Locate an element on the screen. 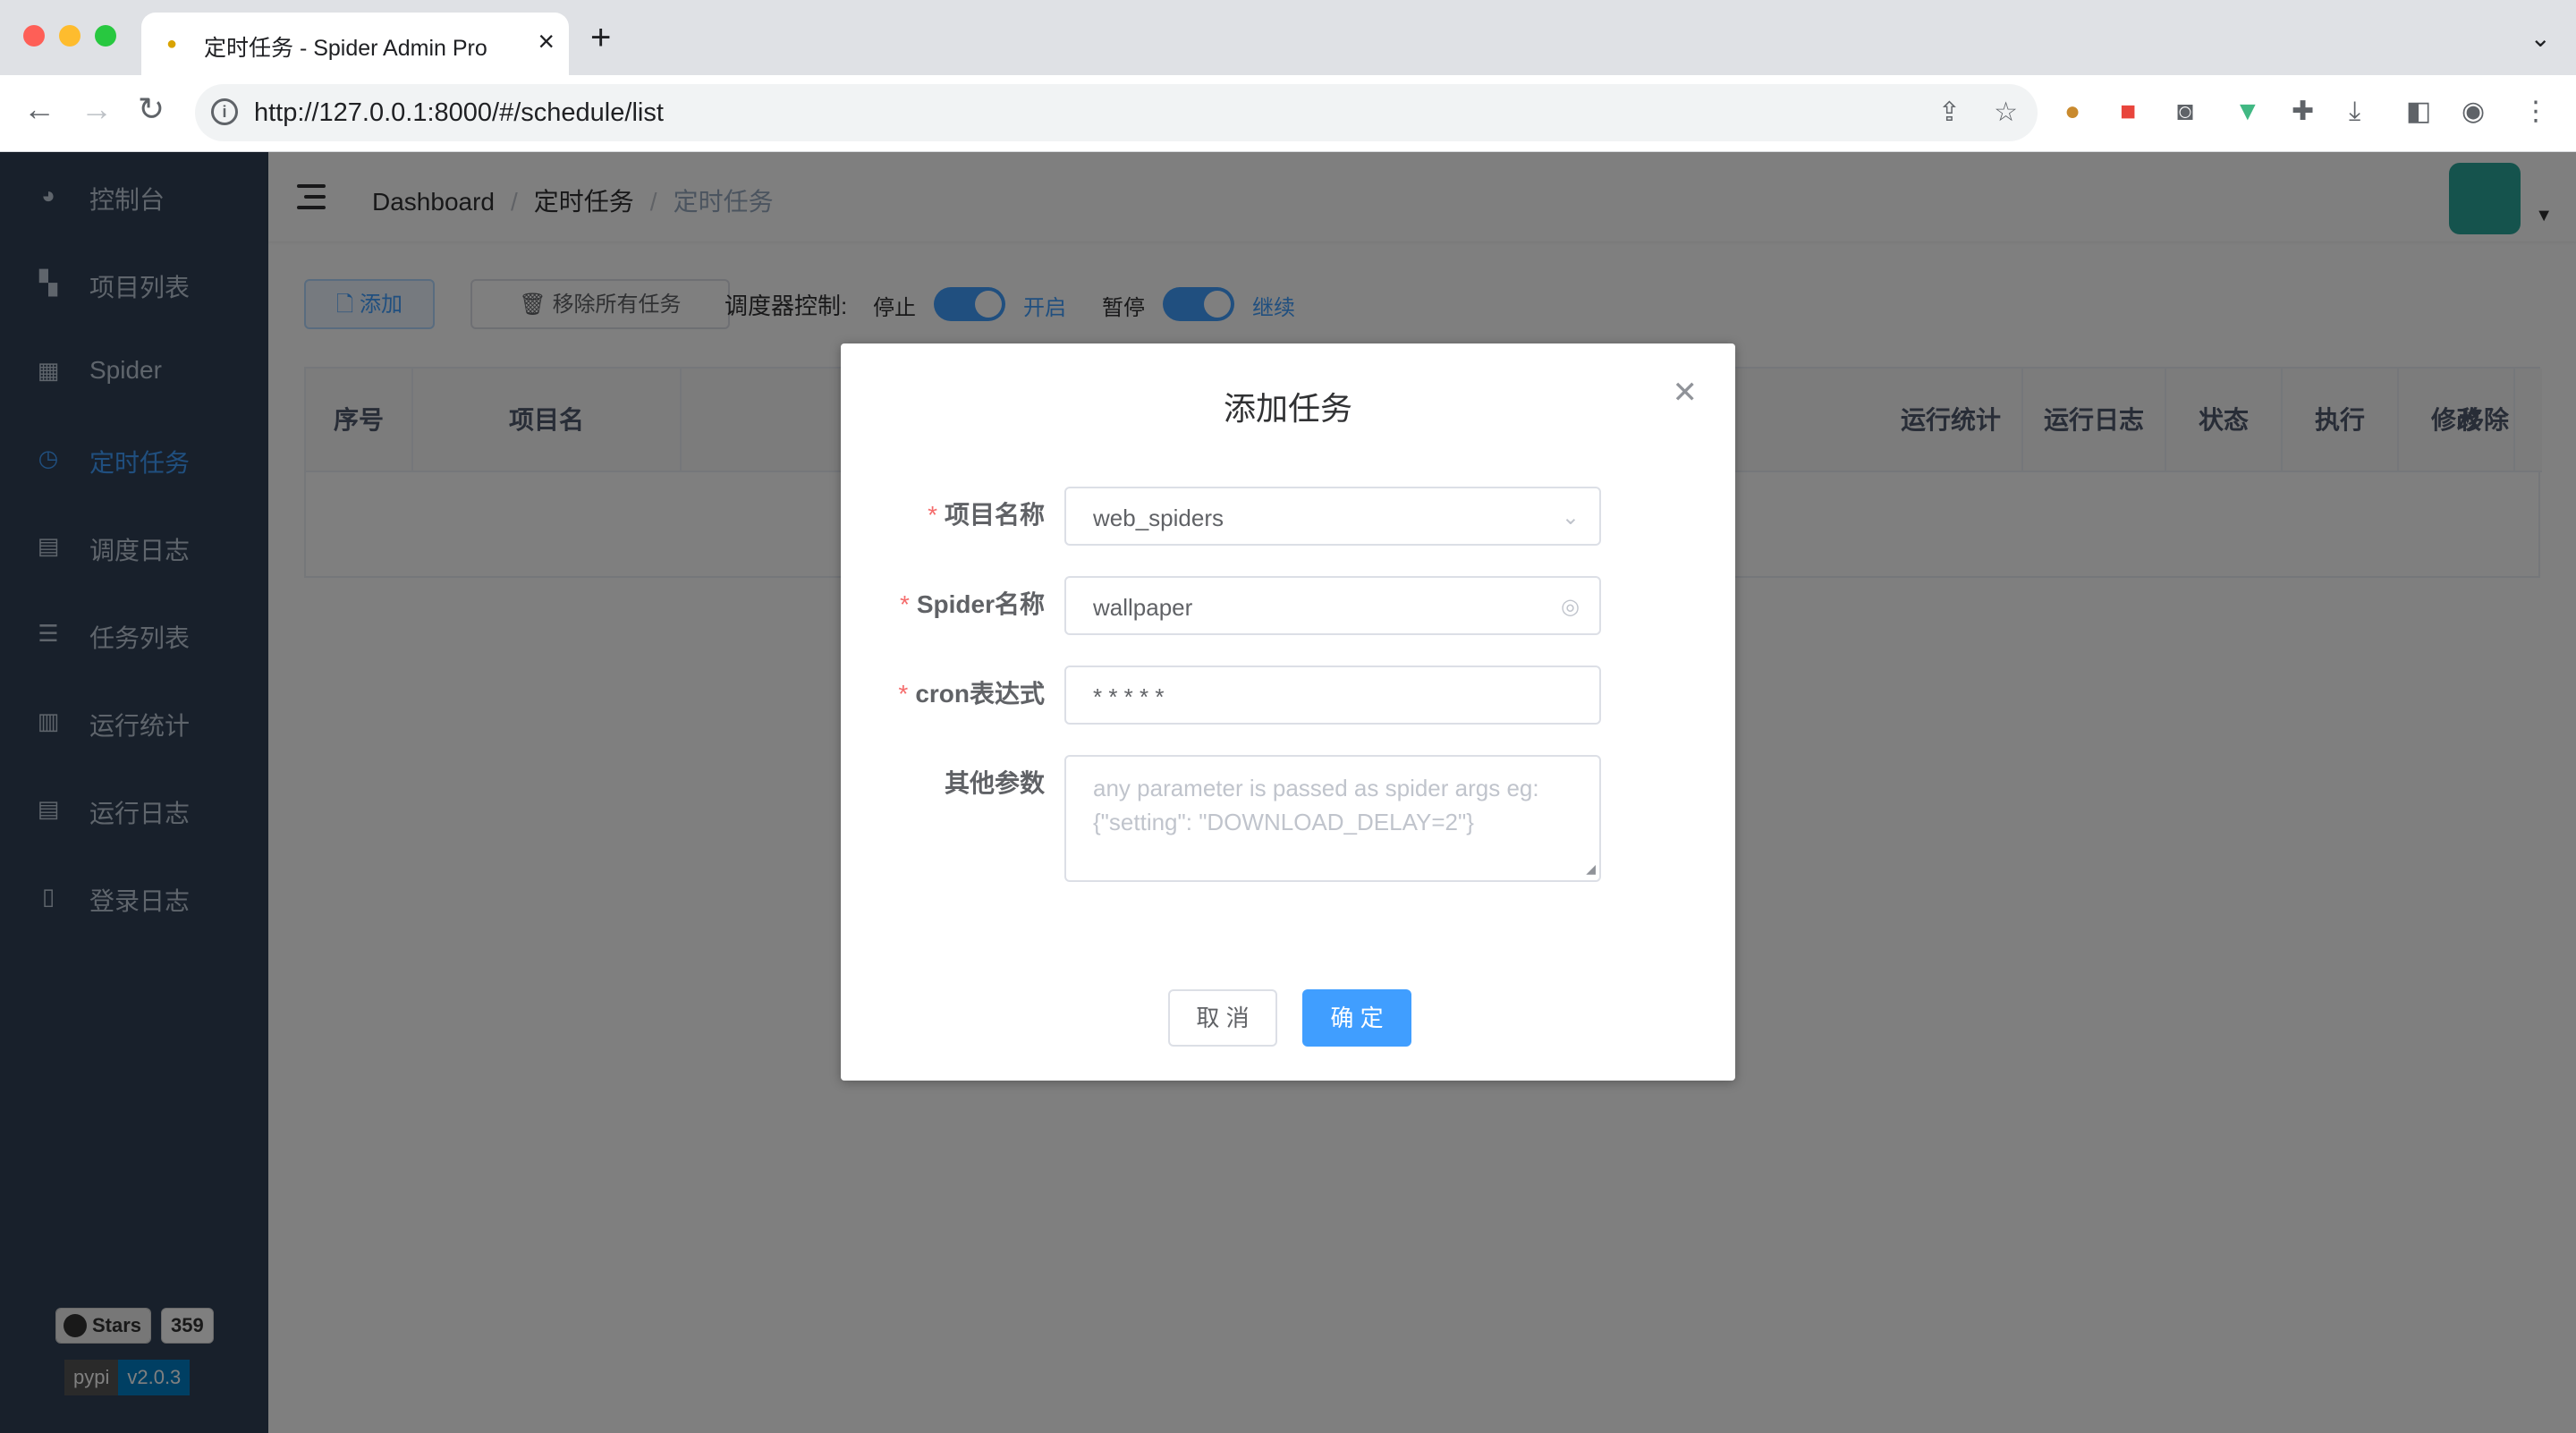  tab-search-chevron-icon: ⌄ is located at coordinates (2540, 38).